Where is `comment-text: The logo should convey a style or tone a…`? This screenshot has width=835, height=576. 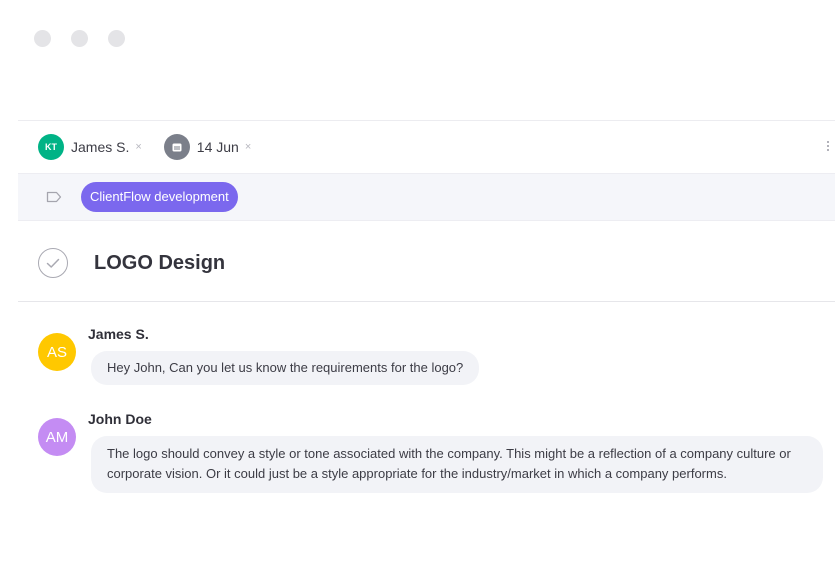
comment-text: The logo should convey a style or tone a… is located at coordinates (457, 464).